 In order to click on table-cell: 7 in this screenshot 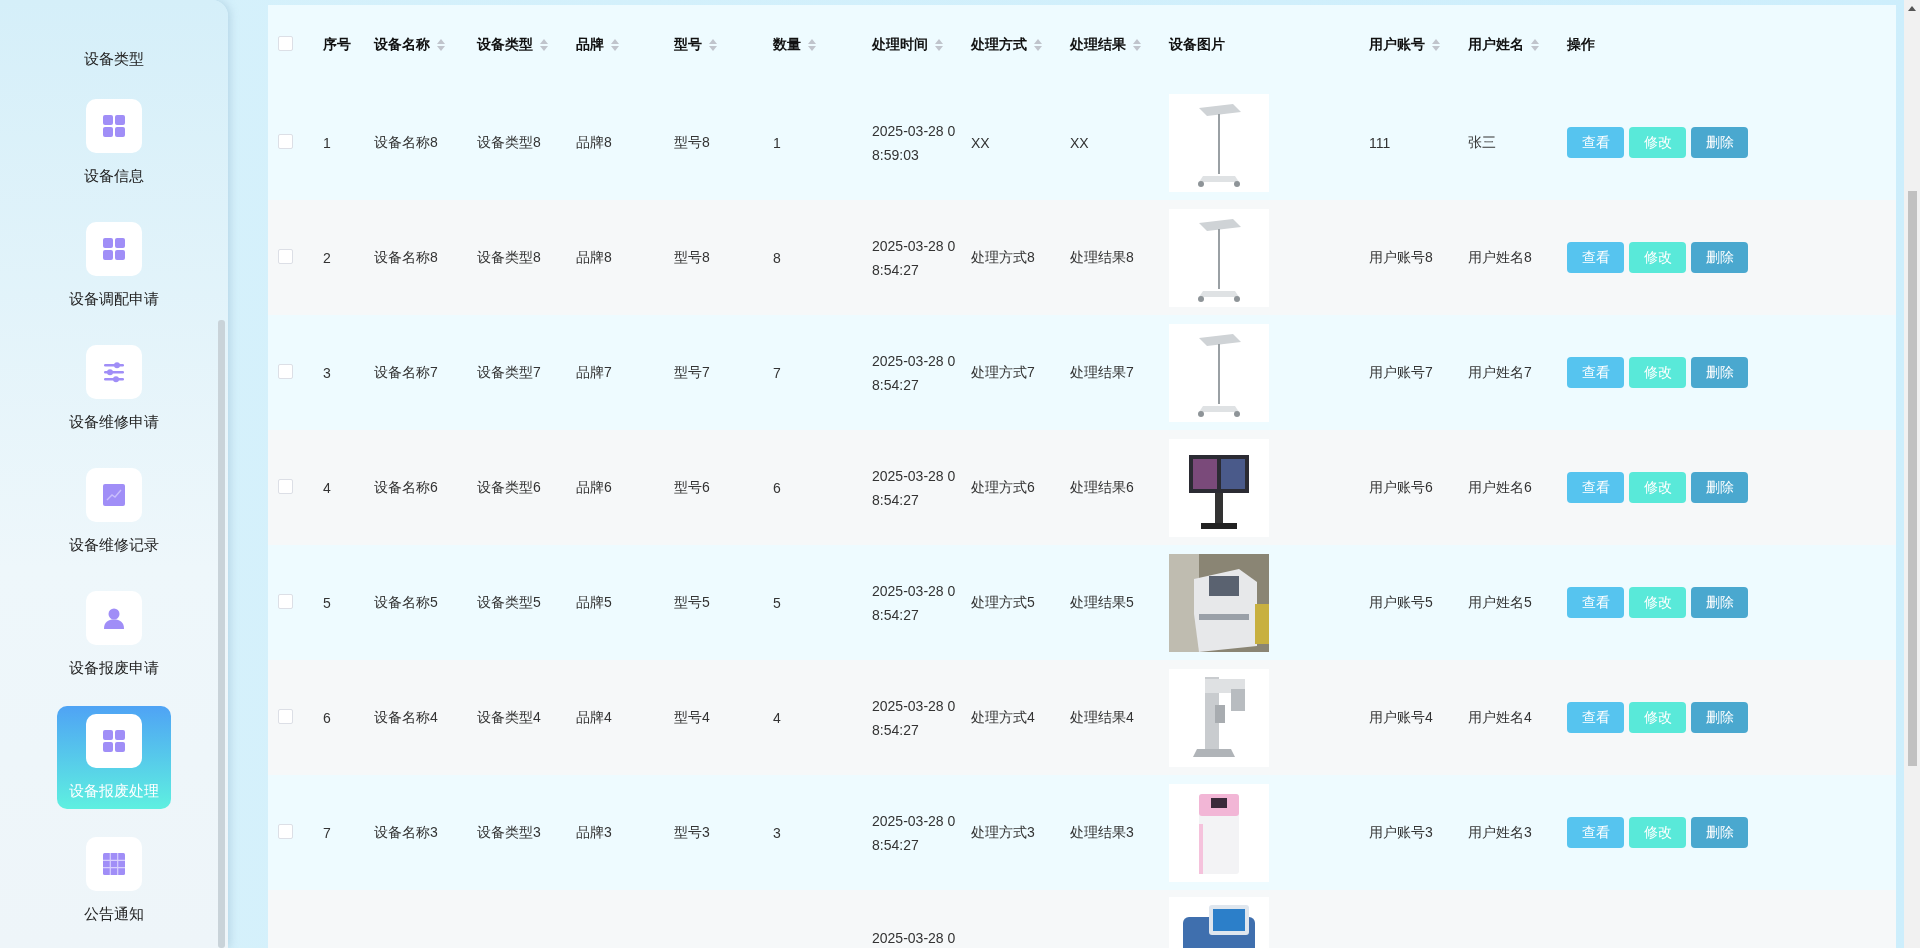, I will do `click(327, 832)`.